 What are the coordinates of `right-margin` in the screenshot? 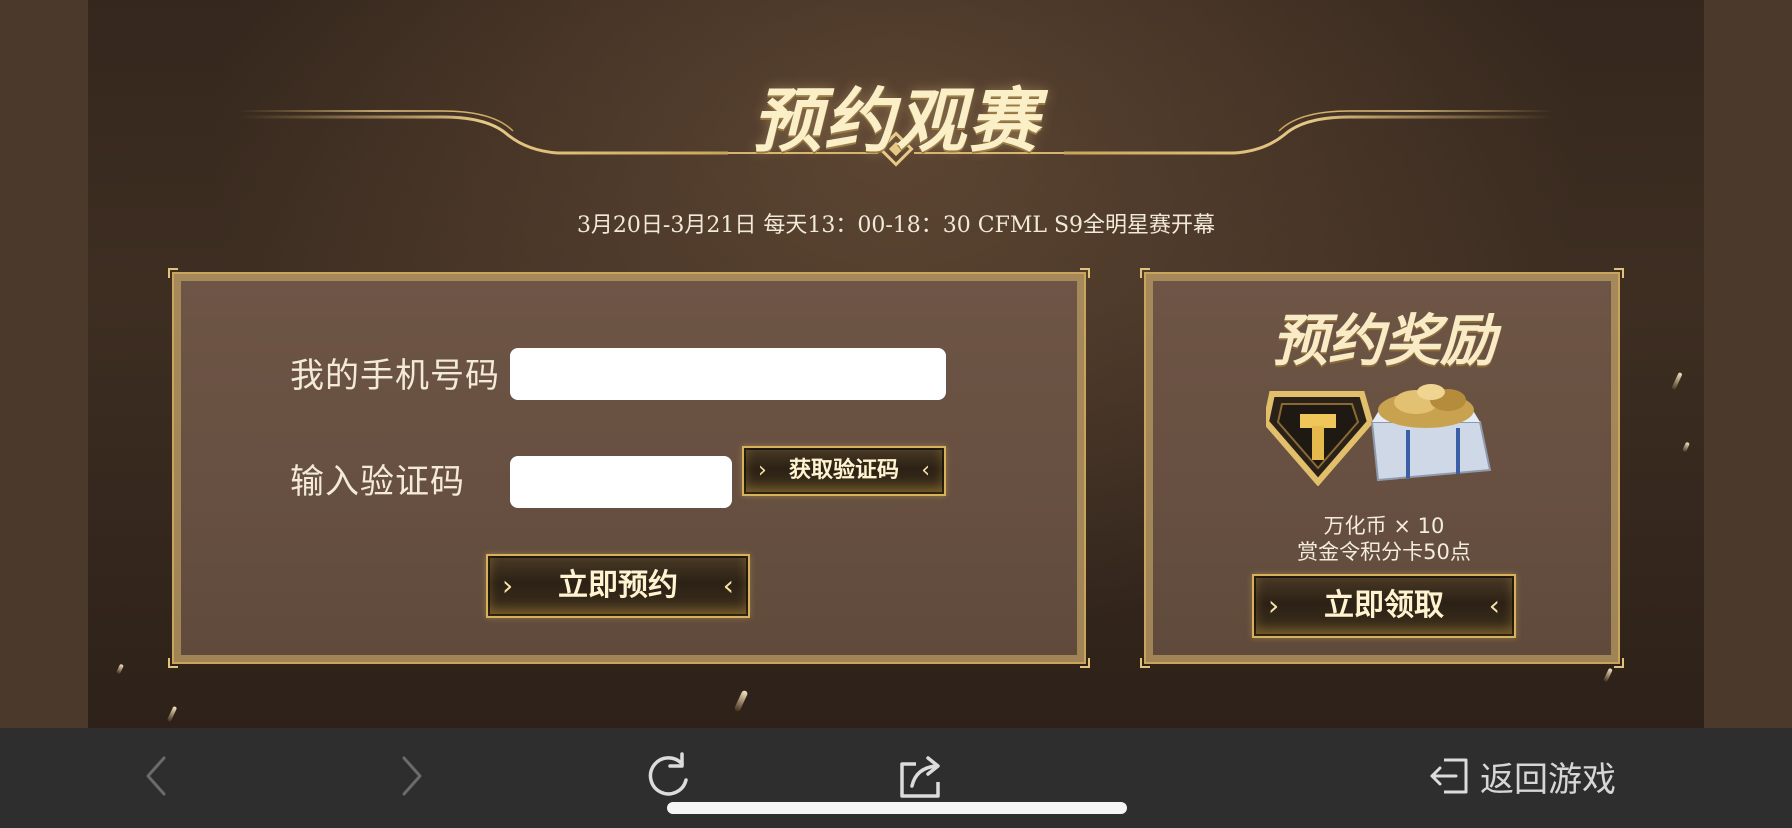 It's located at (1748, 364).